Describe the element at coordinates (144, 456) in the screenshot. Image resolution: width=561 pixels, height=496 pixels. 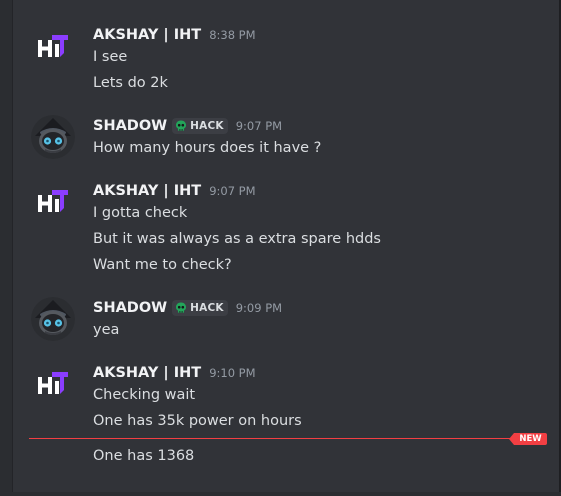
I see `message-text: One has 1368` at that location.